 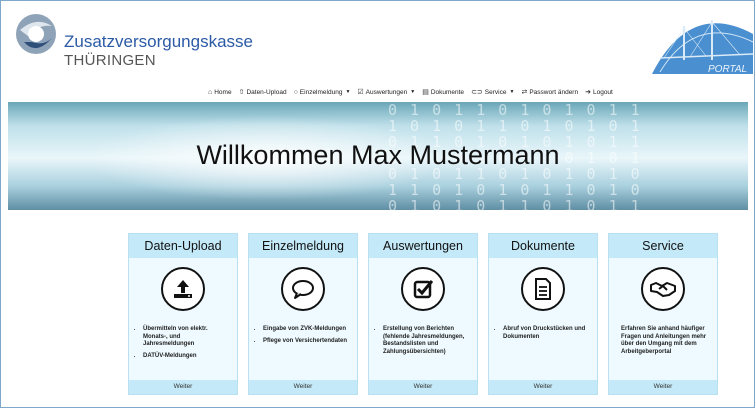 I want to click on binary-line: 0 1 0 1 1 0 1 0 1 0 1 1, so click(x=515, y=110).